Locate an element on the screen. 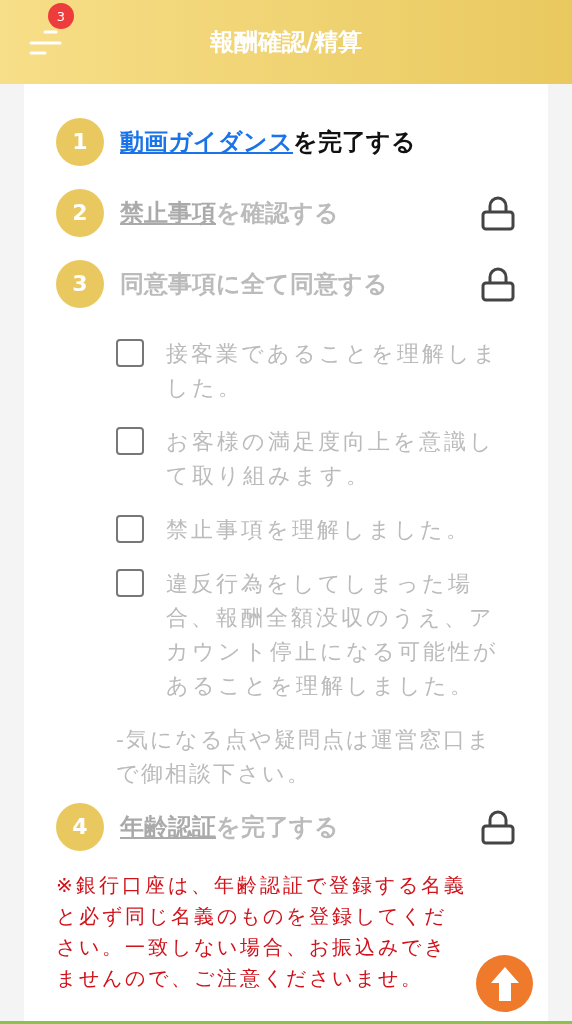  agreement-text: お客様の満足度向上を意識して取り組みます。 is located at coordinates (331, 459).